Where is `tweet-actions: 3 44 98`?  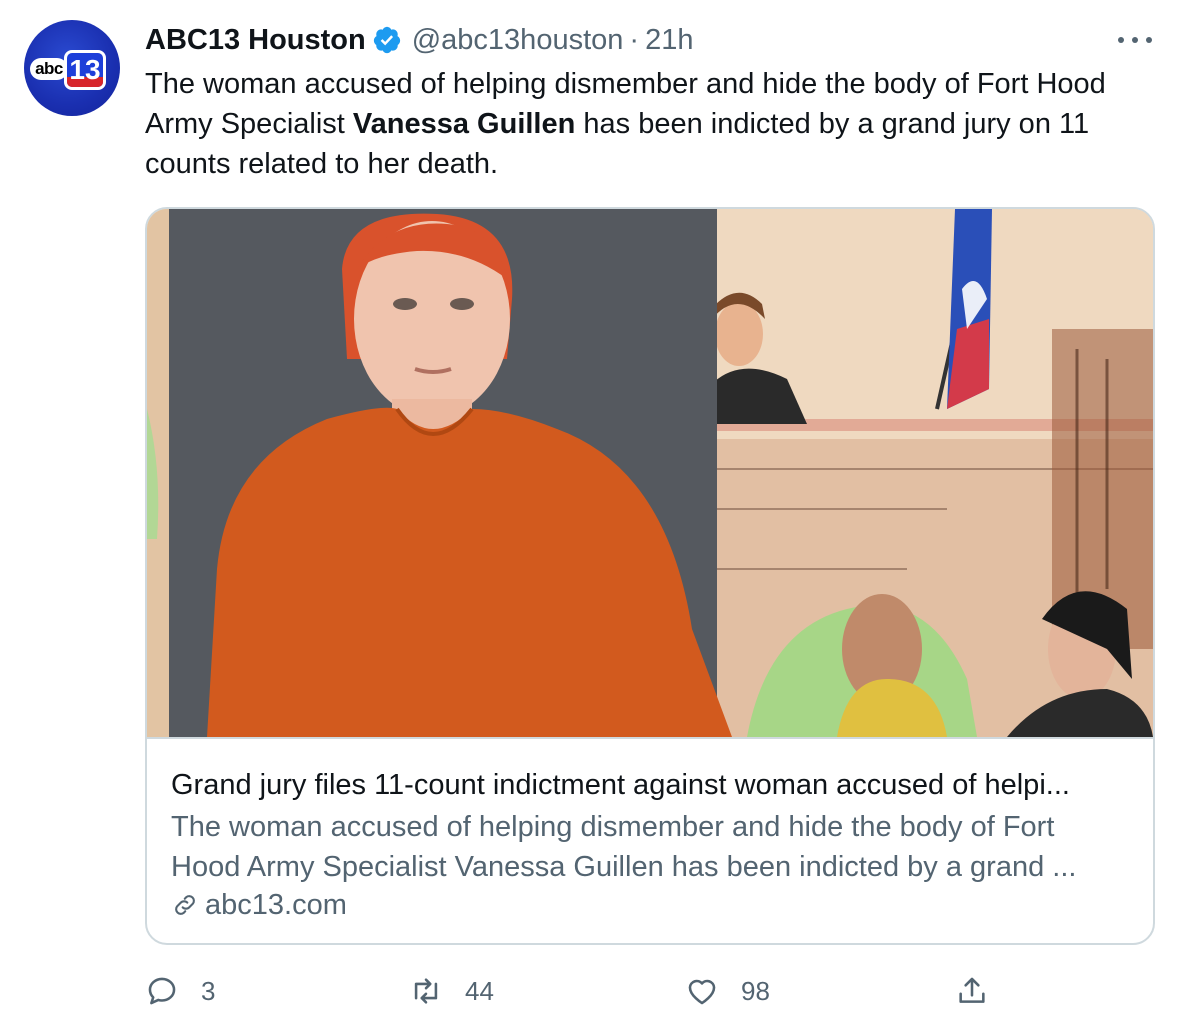
tweet-actions: 3 44 98 is located at coordinates (595, 991).